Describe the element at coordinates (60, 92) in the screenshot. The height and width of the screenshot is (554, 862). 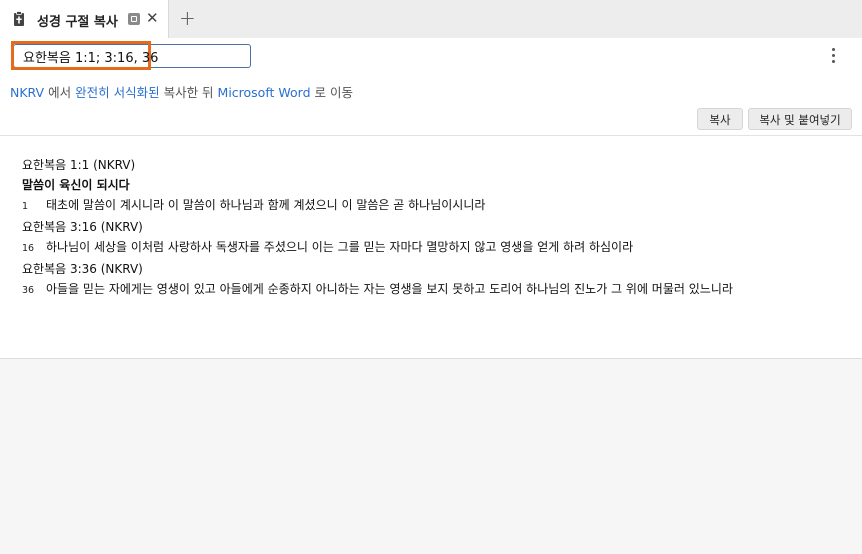
I see `hint-text-from: 에서` at that location.